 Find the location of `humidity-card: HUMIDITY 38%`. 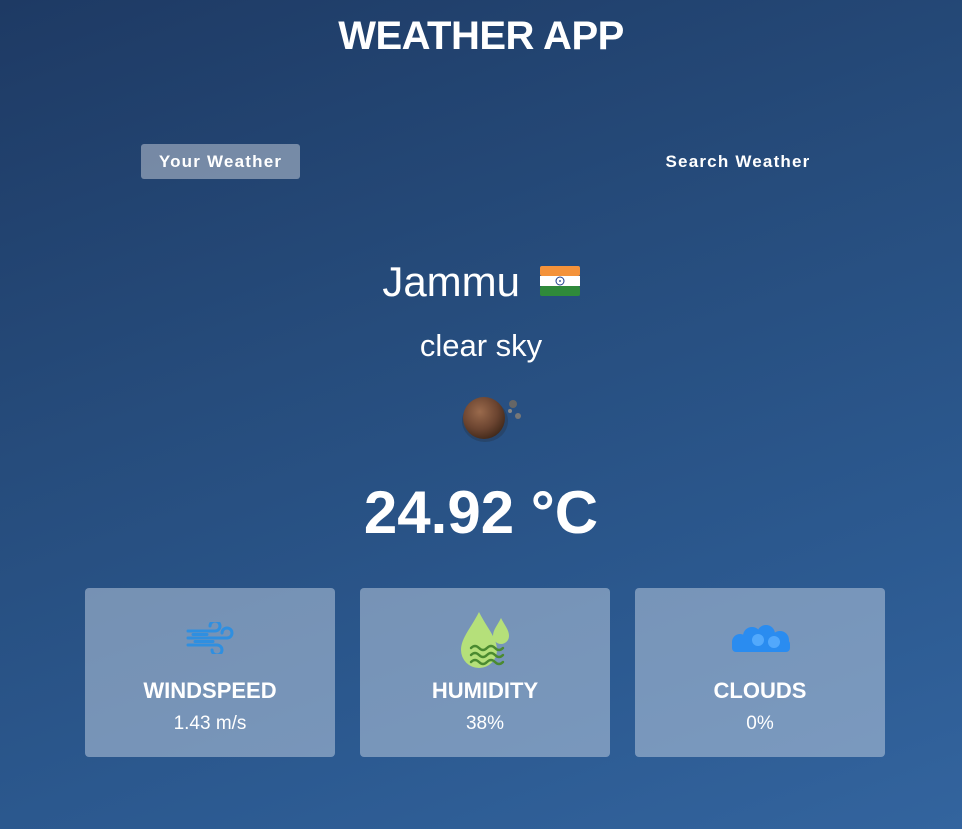

humidity-card: HUMIDITY 38% is located at coordinates (485, 672).